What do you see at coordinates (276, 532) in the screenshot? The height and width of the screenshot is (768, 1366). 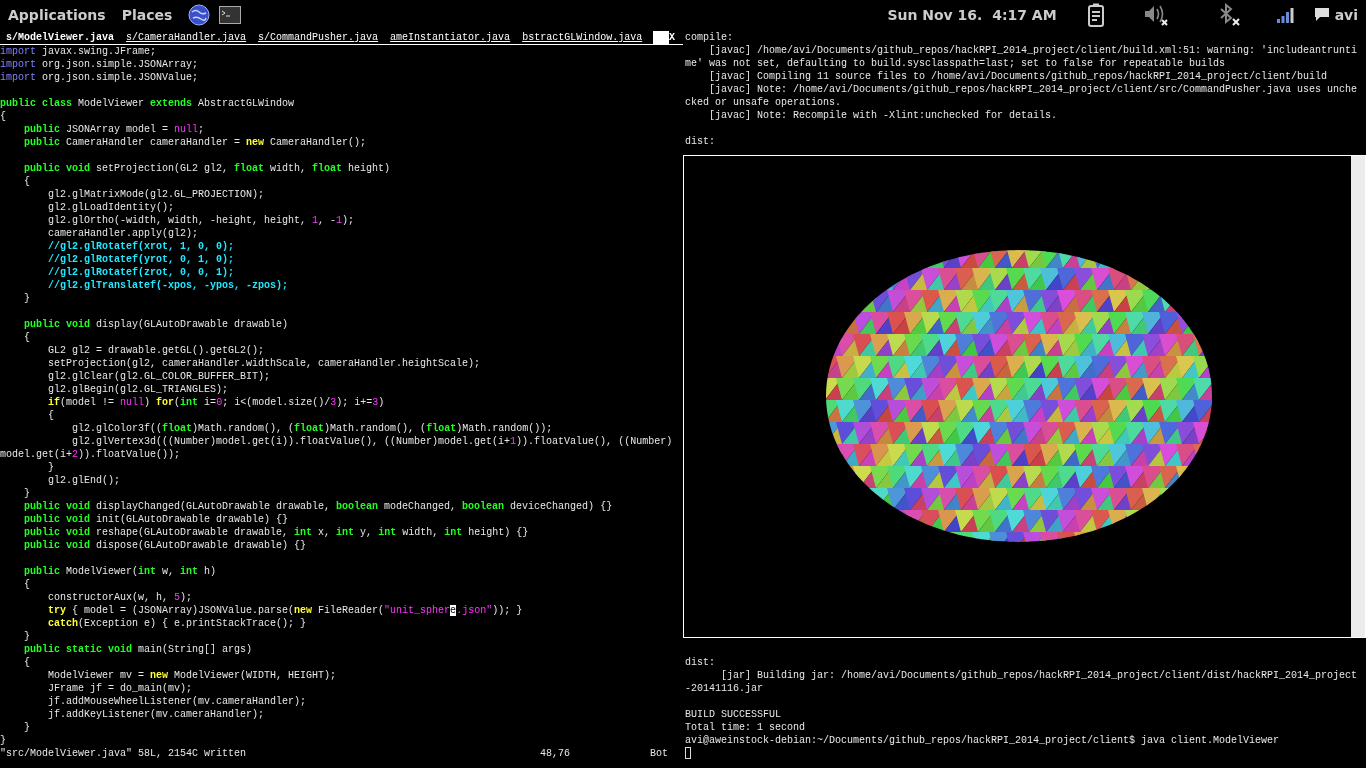 I see `code-line: public void reshape(GLAutoDrawable drawable, int x, int y, int width, int height) {}` at bounding box center [276, 532].